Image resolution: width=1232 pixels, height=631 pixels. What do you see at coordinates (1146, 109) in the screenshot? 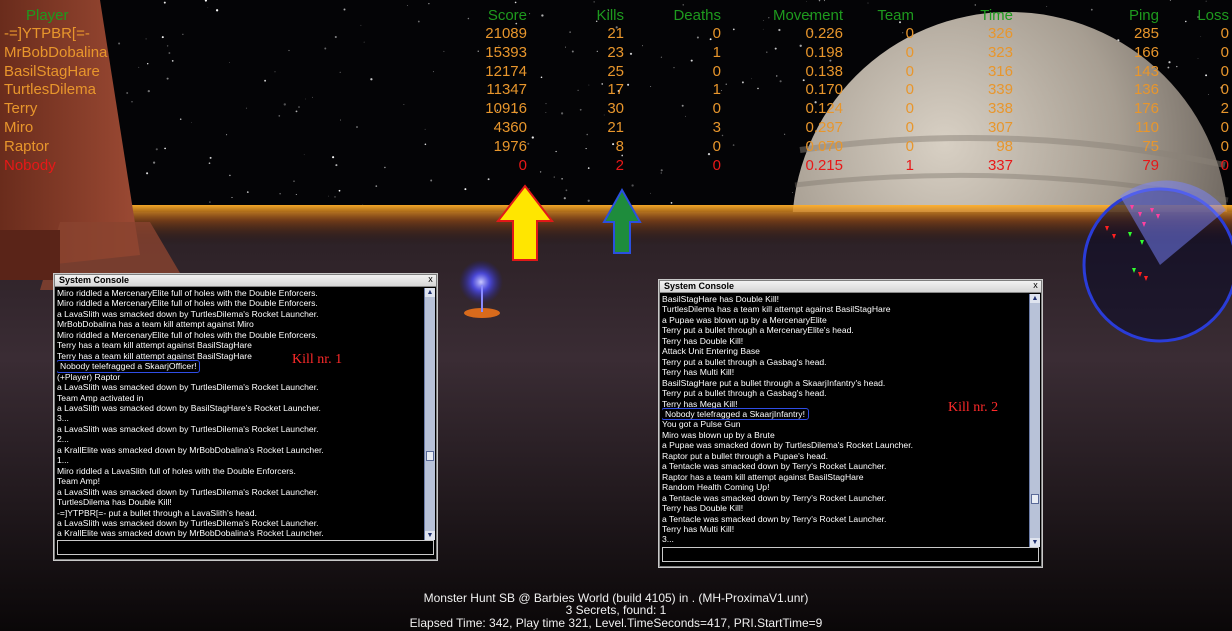
I see `cell-ping: 176` at bounding box center [1146, 109].